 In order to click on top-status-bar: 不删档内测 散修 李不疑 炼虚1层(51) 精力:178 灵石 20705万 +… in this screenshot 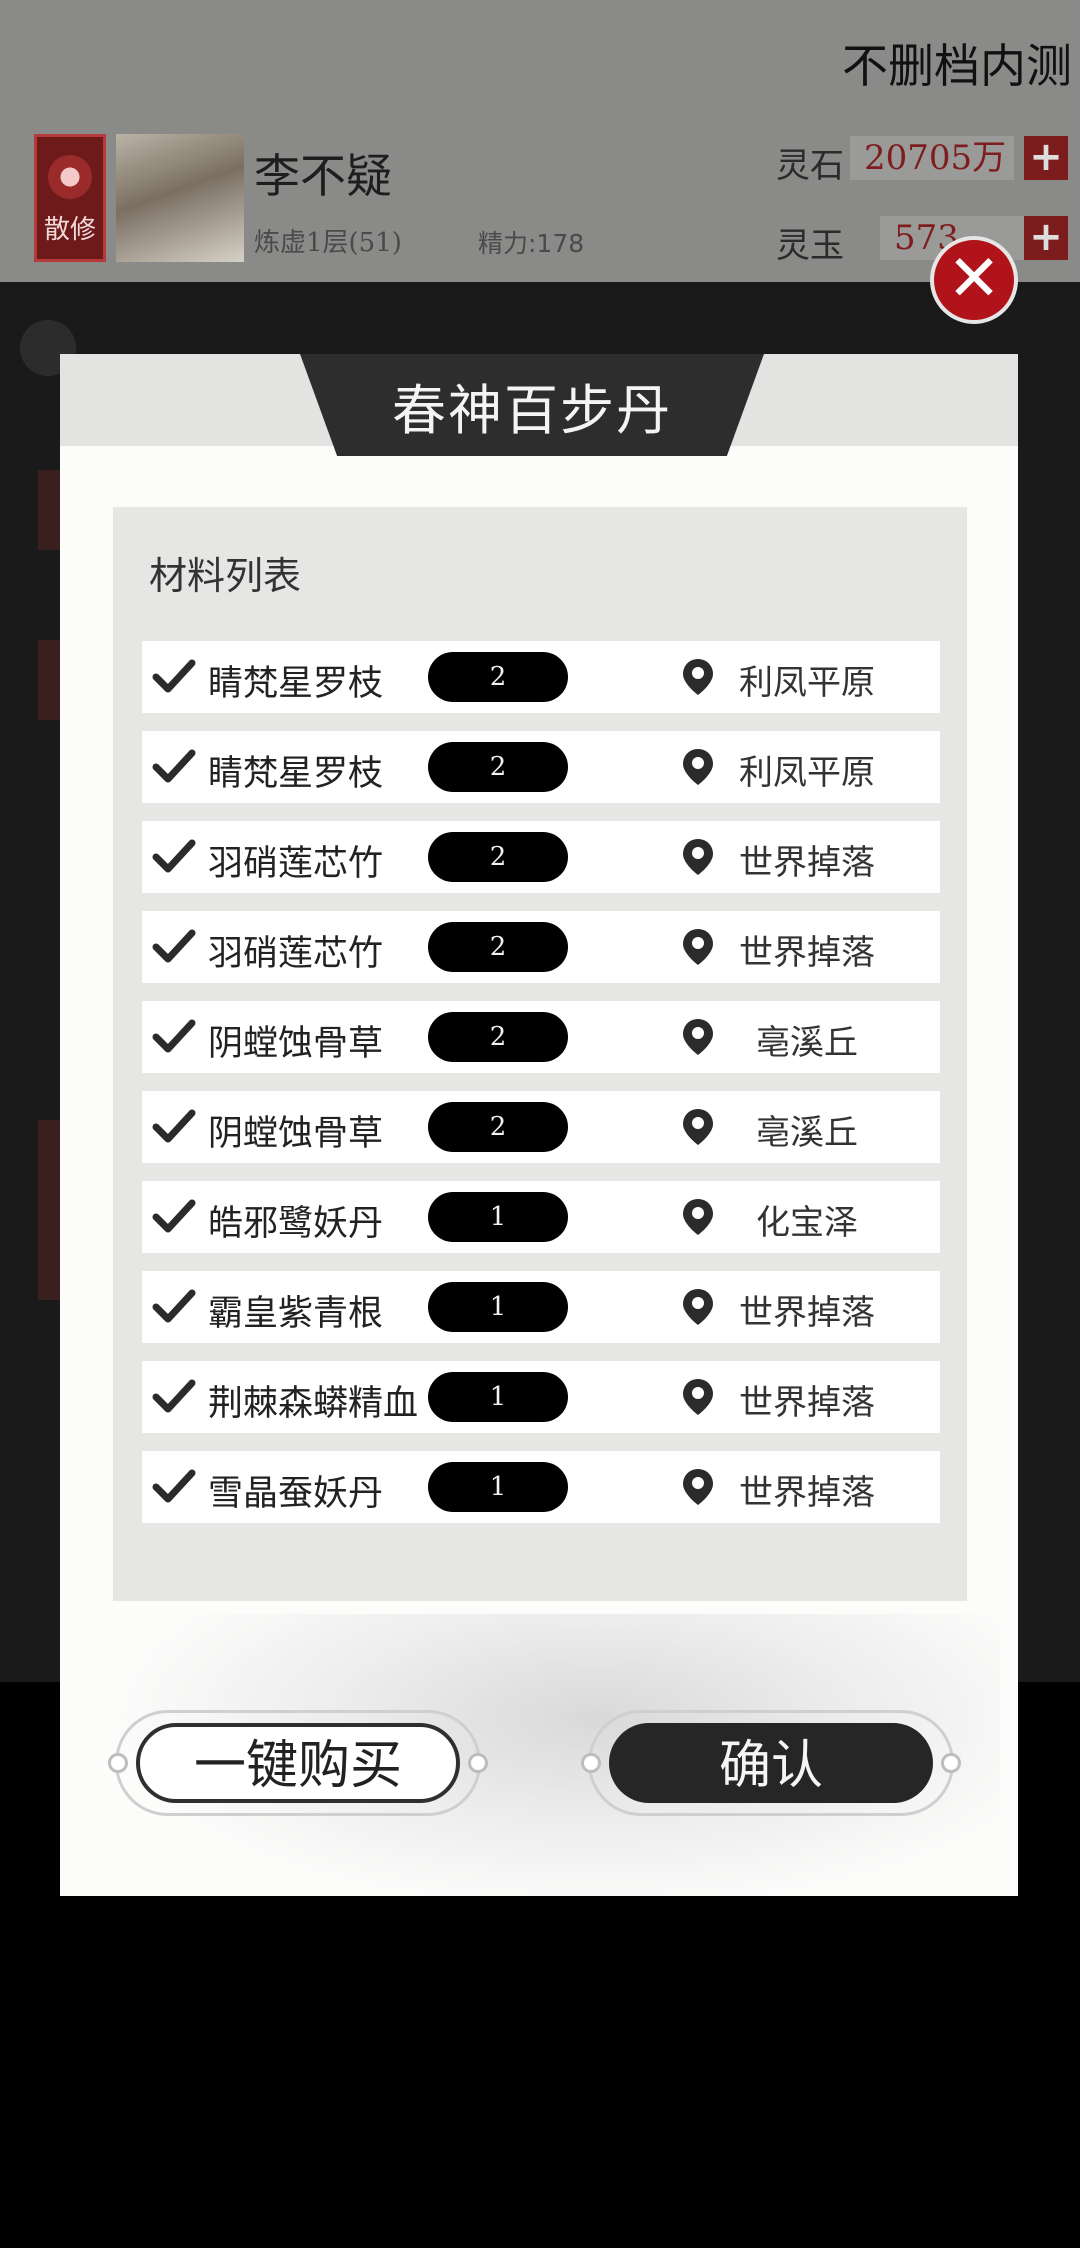, I will do `click(540, 141)`.